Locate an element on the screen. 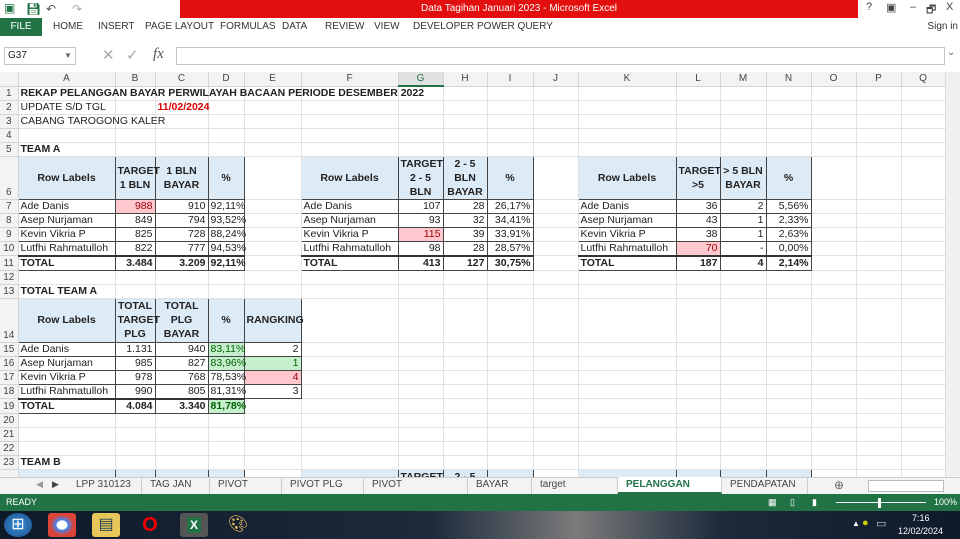  cell-F11: TOTAL is located at coordinates (349, 262).